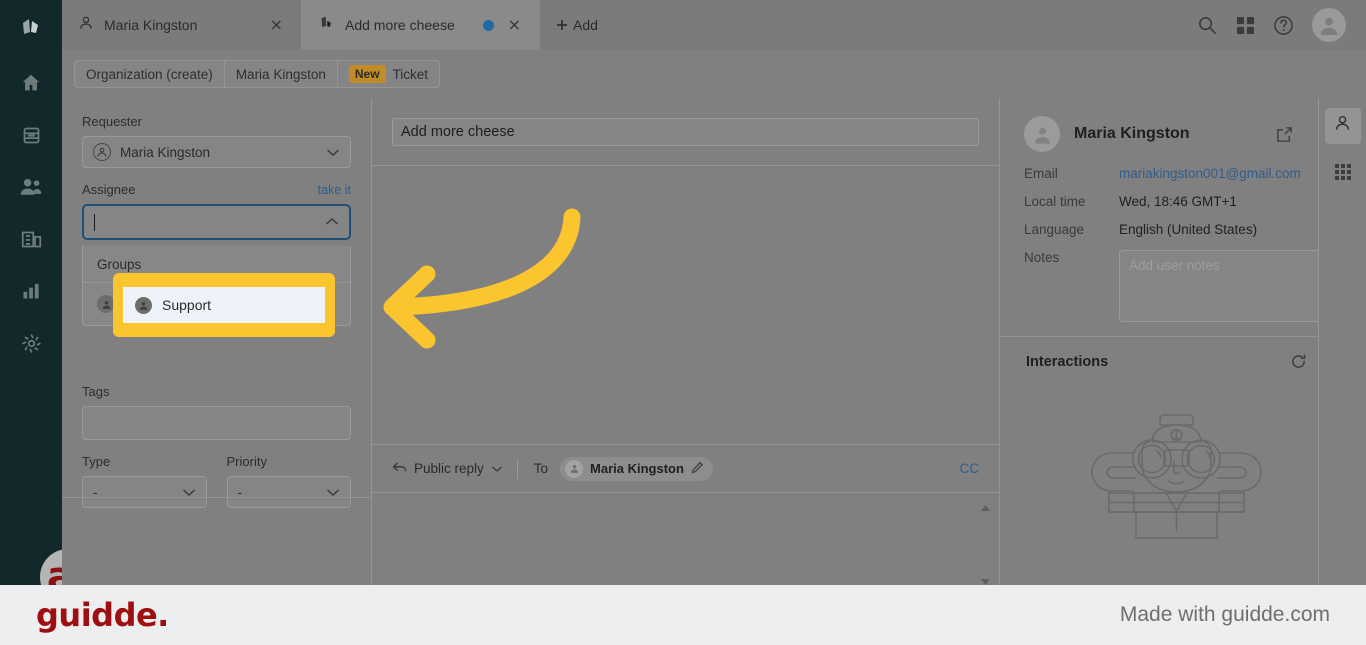 This screenshot has width=1366, height=645. I want to click on attribute-label: Language, so click(1054, 229).